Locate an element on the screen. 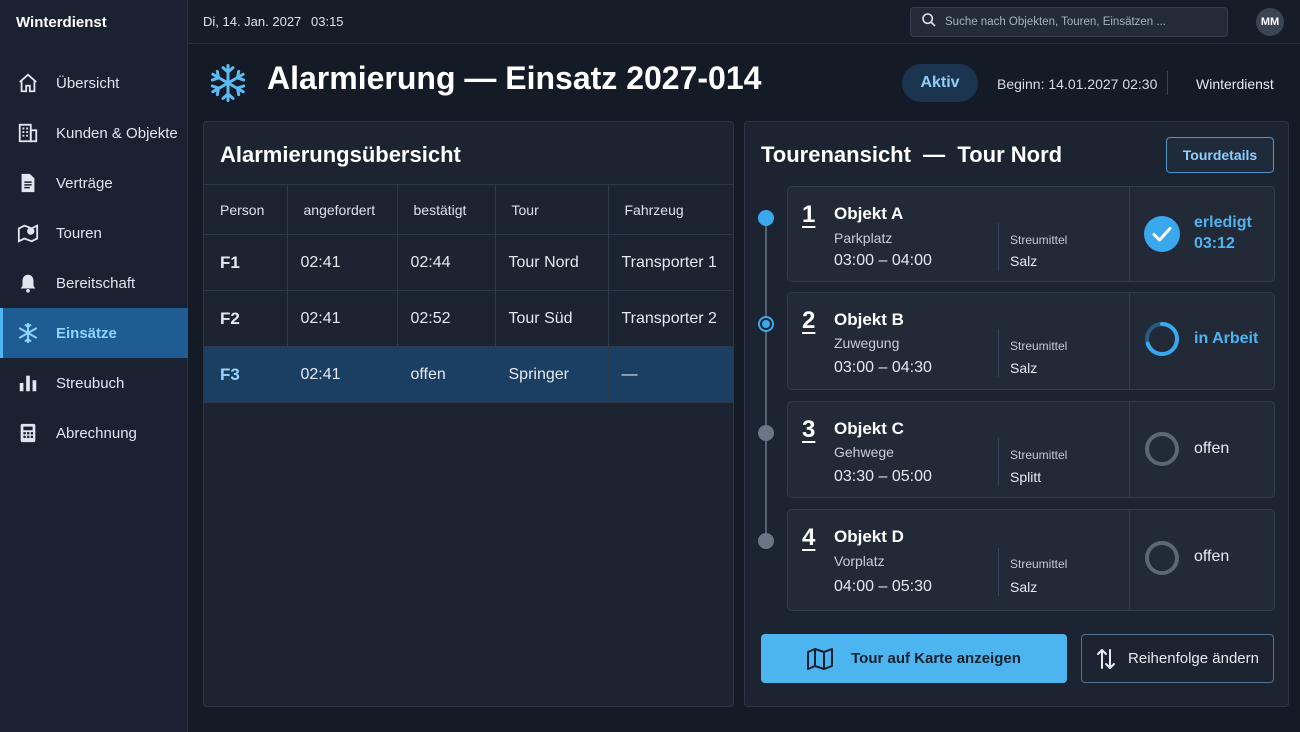  column-header: Person is located at coordinates (246, 209).